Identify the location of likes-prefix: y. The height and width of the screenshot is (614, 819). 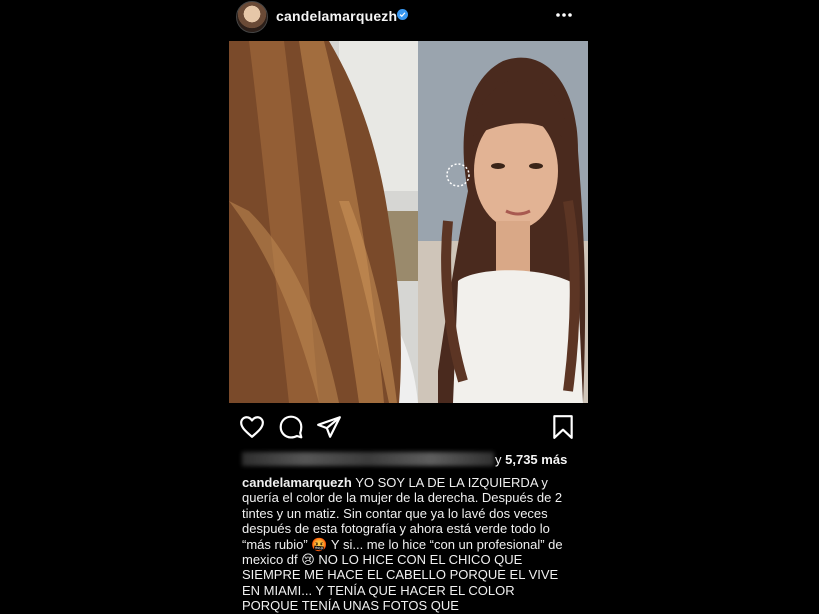
(498, 459).